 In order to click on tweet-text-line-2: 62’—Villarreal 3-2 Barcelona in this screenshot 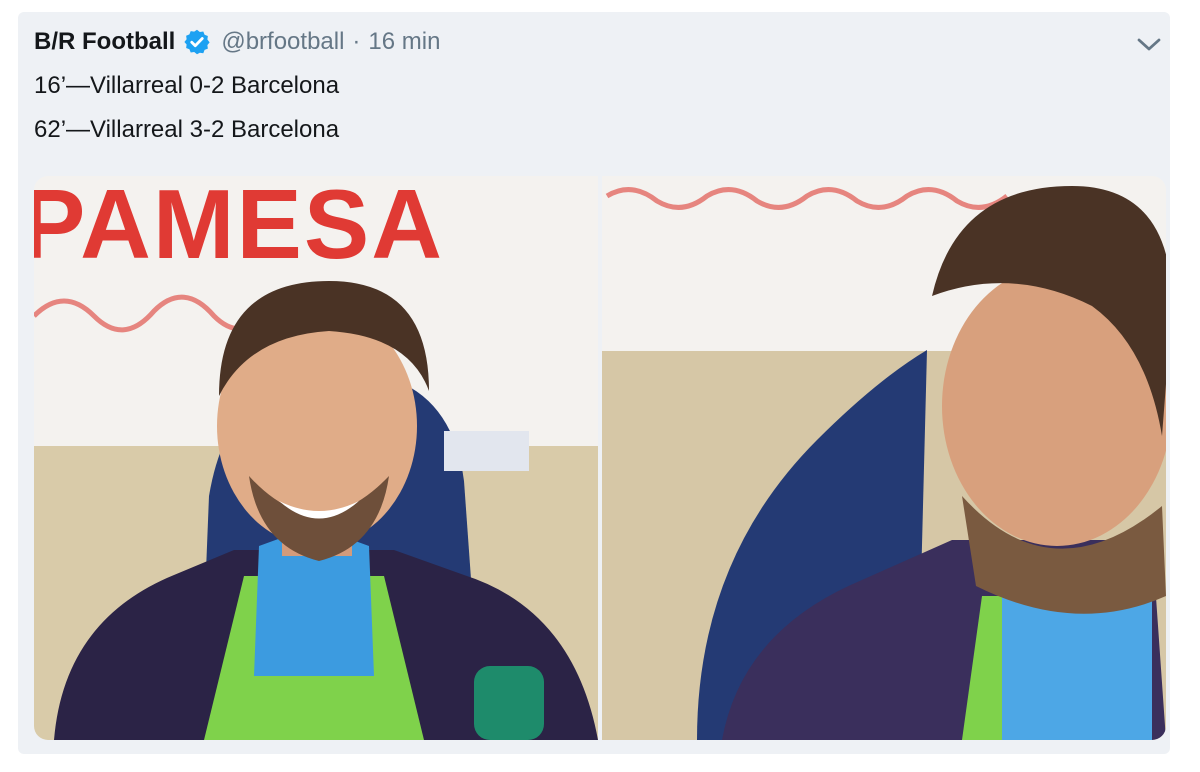, I will do `click(187, 129)`.